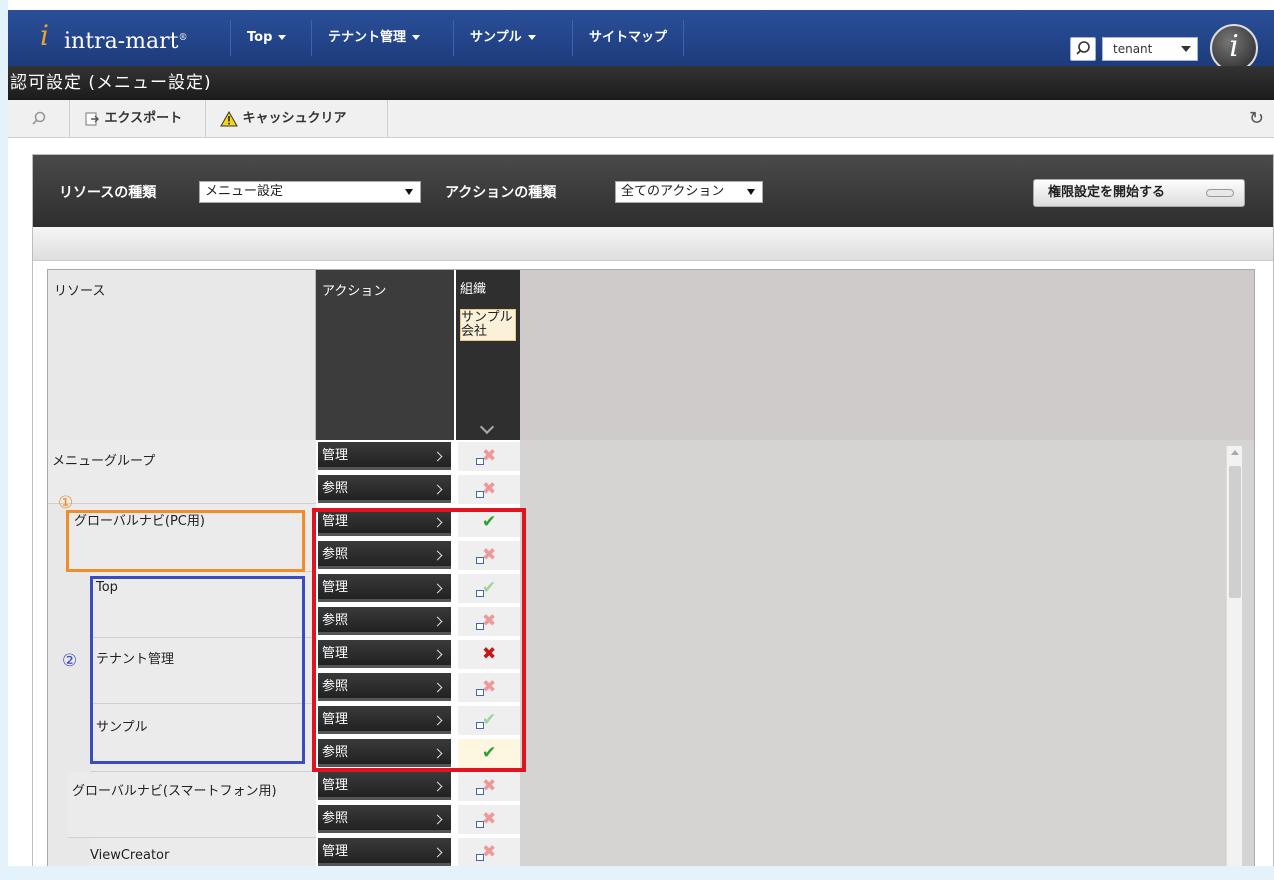 The width and height of the screenshot is (1274, 880). What do you see at coordinates (108, 193) in the screenshot?
I see `resource-type-label: リソースの種類` at bounding box center [108, 193].